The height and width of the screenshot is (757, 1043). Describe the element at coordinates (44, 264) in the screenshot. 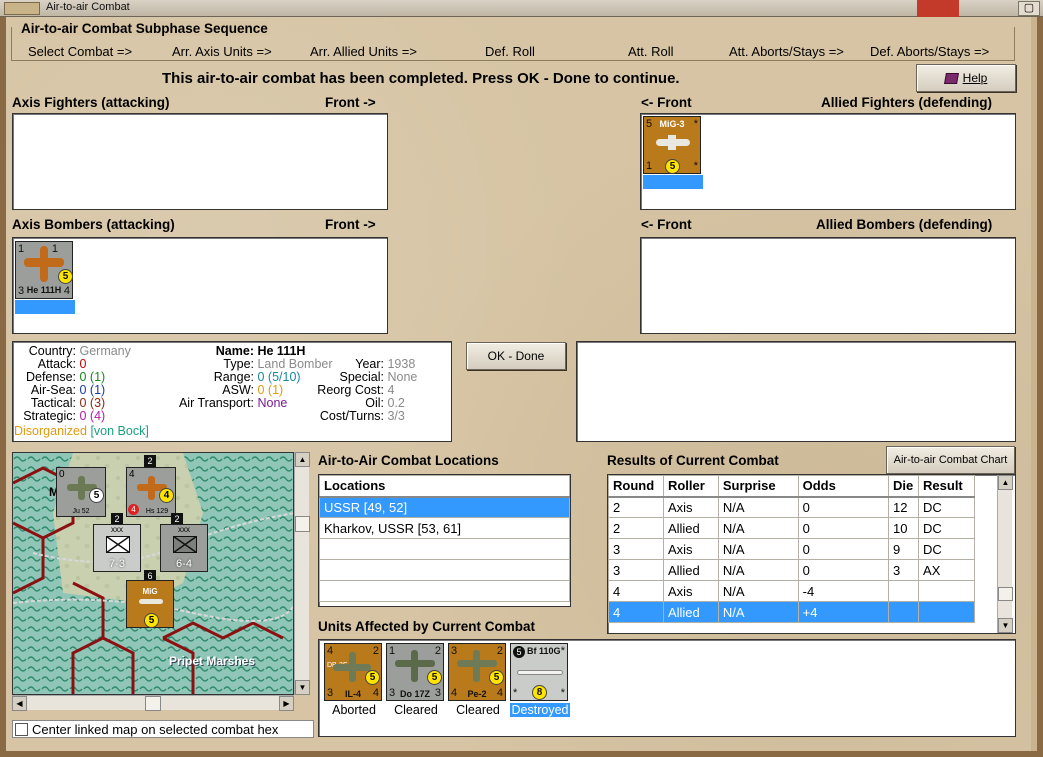

I see `aircraft-body-icon` at that location.